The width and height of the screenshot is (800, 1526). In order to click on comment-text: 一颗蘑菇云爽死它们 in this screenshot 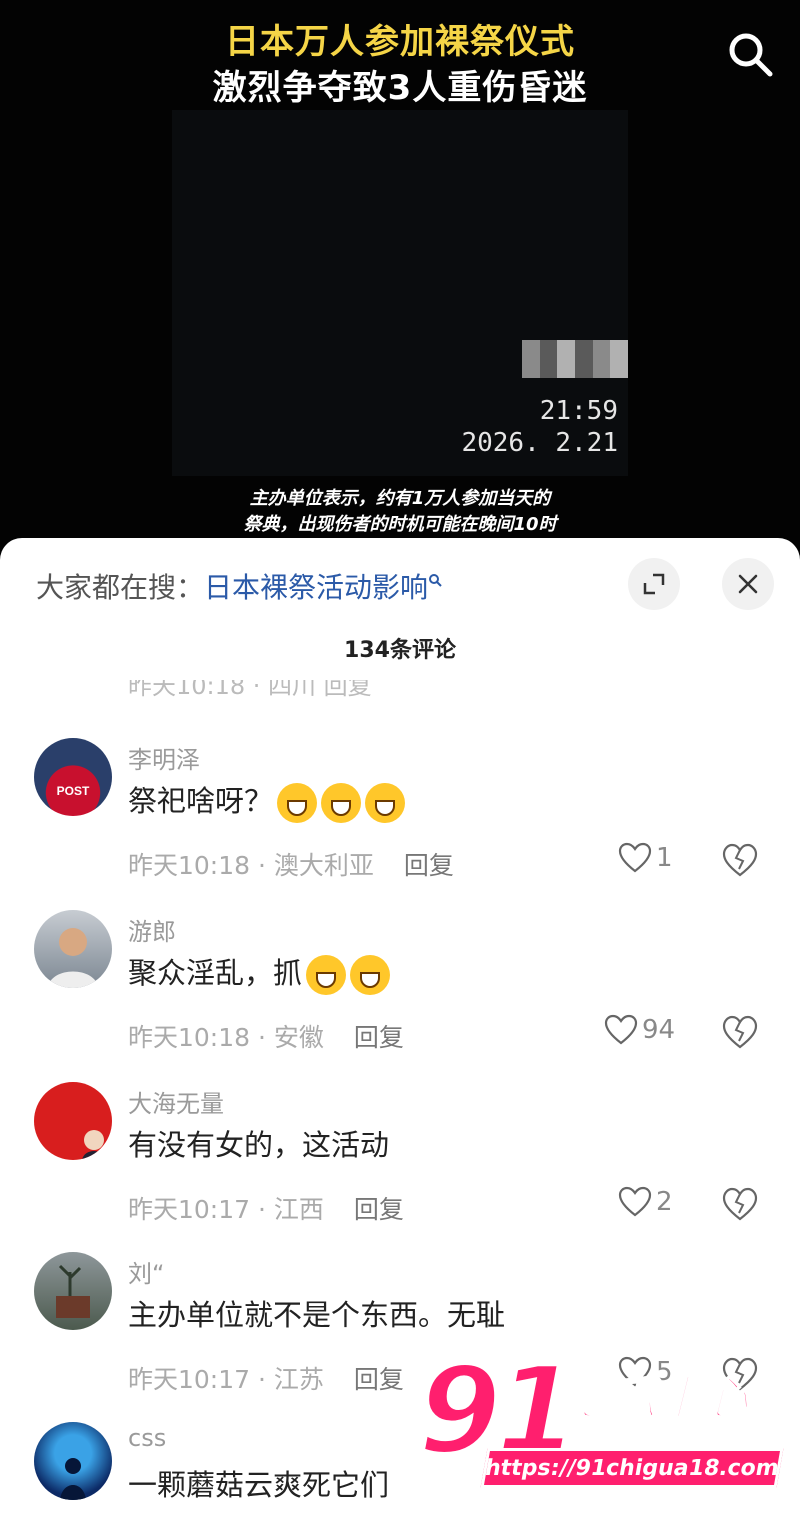, I will do `click(258, 1483)`.